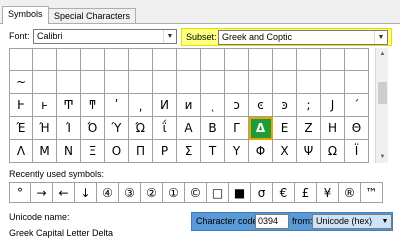  Describe the element at coordinates (309, 105) in the screenshot. I see `symbol-cell: ;` at that location.